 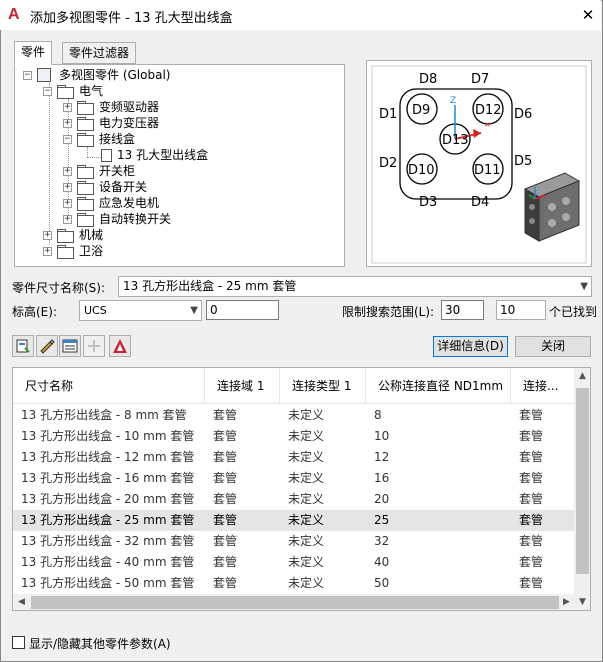 I want to click on scroll-up-icon: ▲, so click(x=582, y=376).